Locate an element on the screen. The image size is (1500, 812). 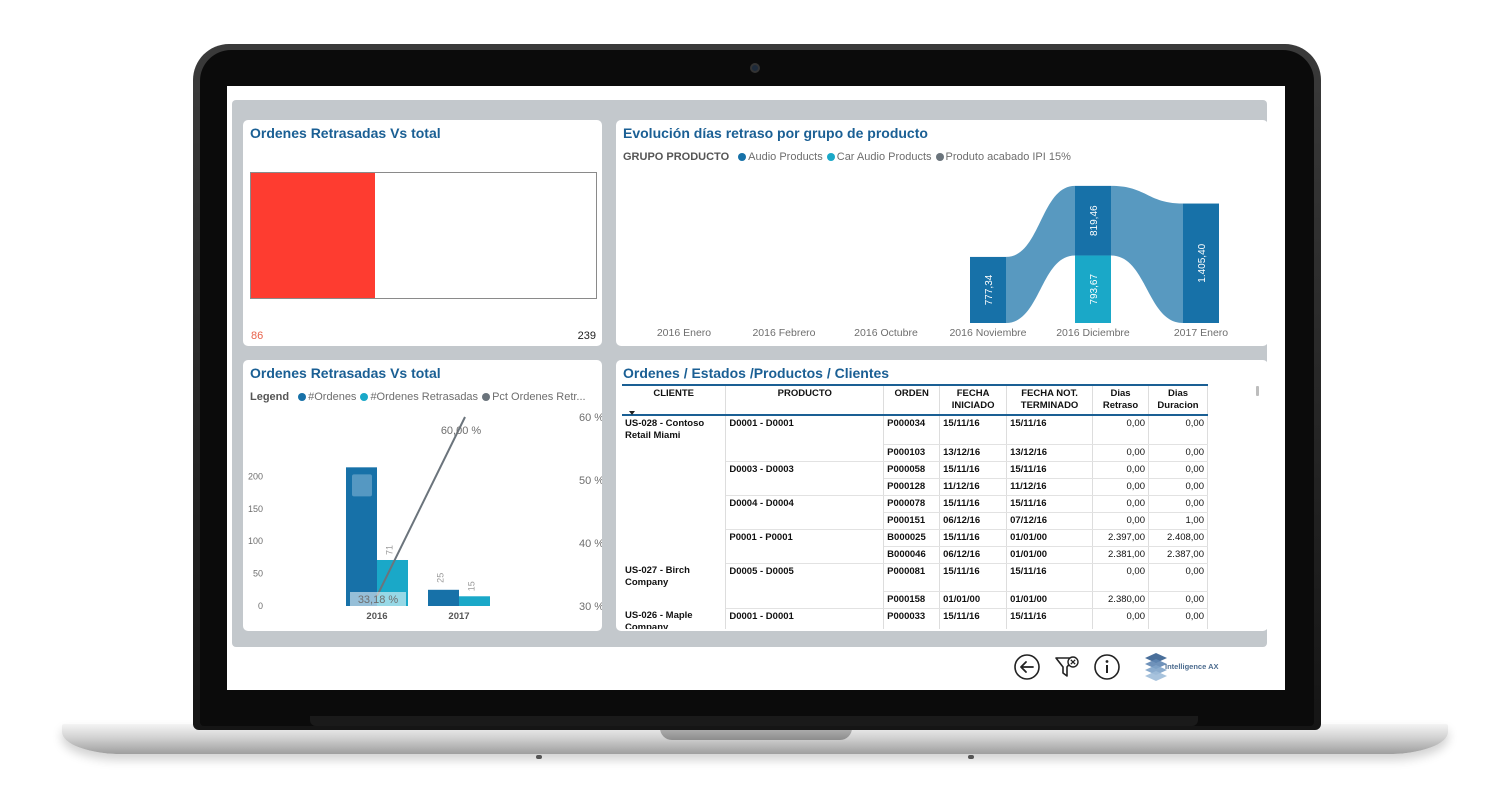
data-label: 71 is located at coordinates (390, 550).